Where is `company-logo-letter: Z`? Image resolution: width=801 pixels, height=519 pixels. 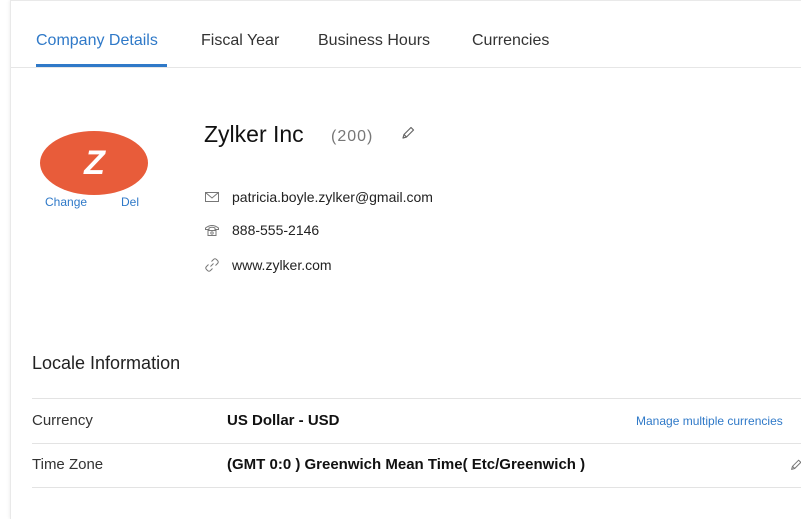
company-logo-letter: Z is located at coordinates (94, 162).